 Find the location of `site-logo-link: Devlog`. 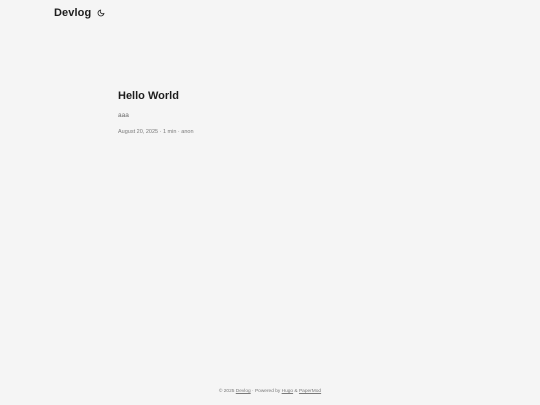

site-logo-link: Devlog is located at coordinates (72, 13).